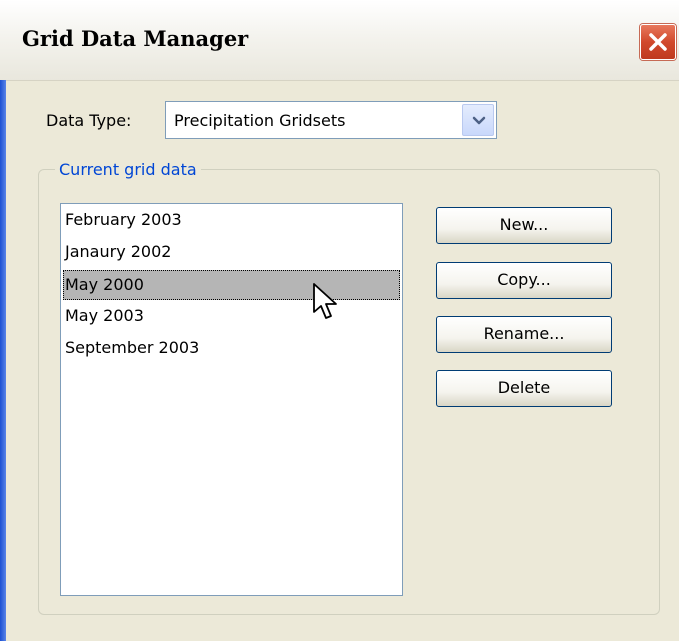 The image size is (679, 641). Describe the element at coordinates (231, 285) in the screenshot. I see `list-item-selected: May 2000` at that location.